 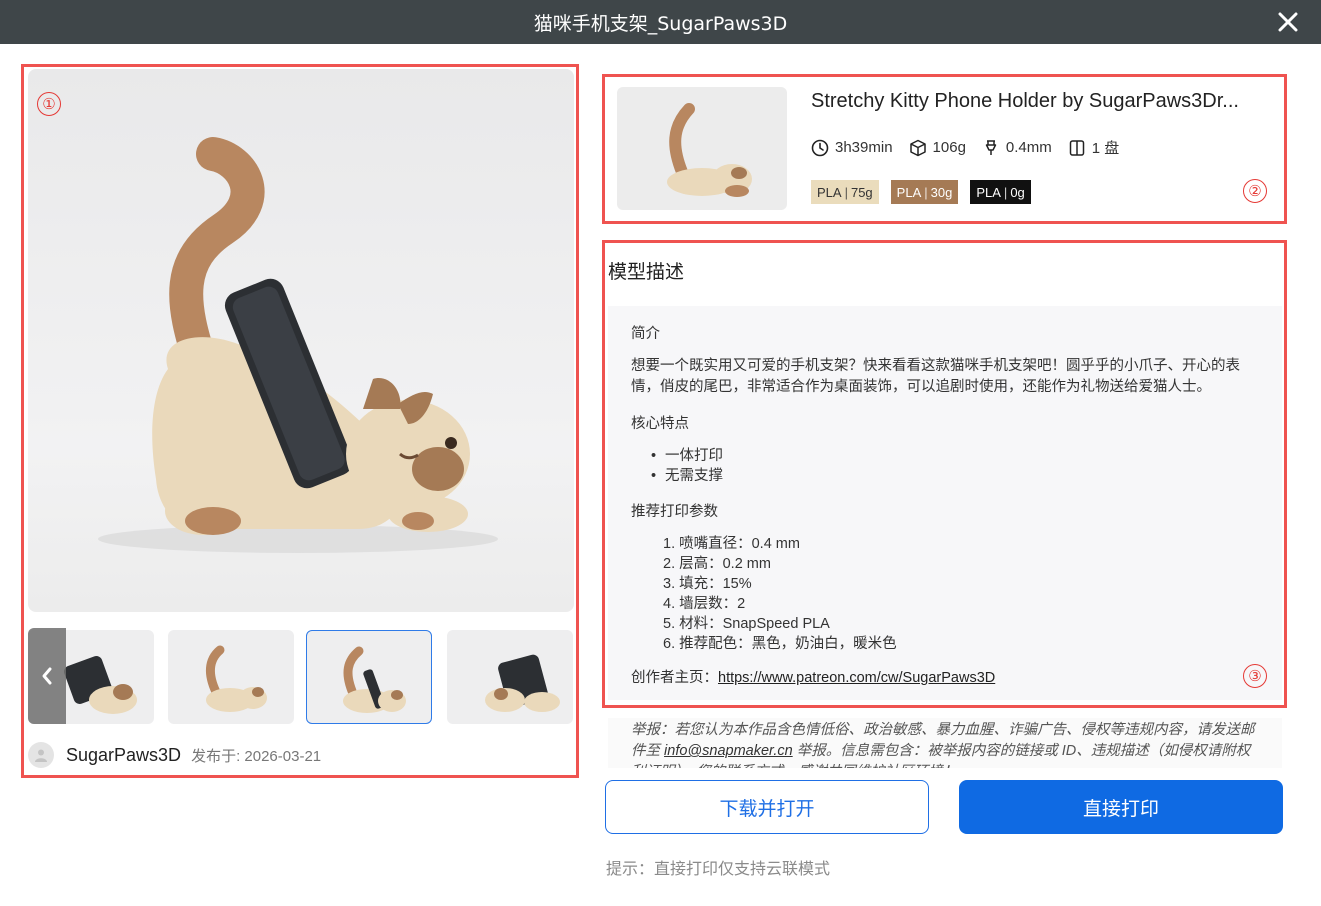 I want to click on stat-weight: 106g, so click(x=937, y=148).